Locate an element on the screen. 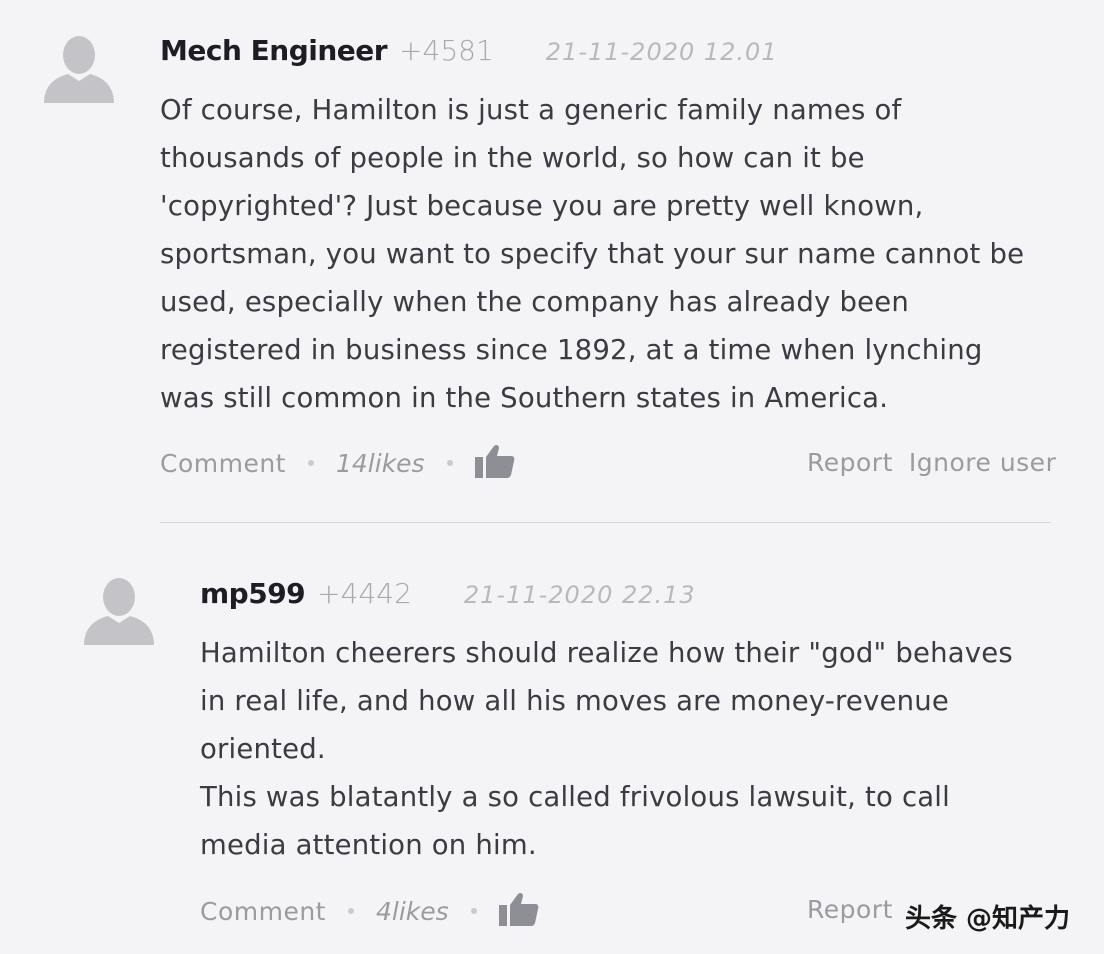 Image resolution: width=1104 pixels, height=954 pixels. comment-date: 21-11-2020 12.01 is located at coordinates (661, 52).